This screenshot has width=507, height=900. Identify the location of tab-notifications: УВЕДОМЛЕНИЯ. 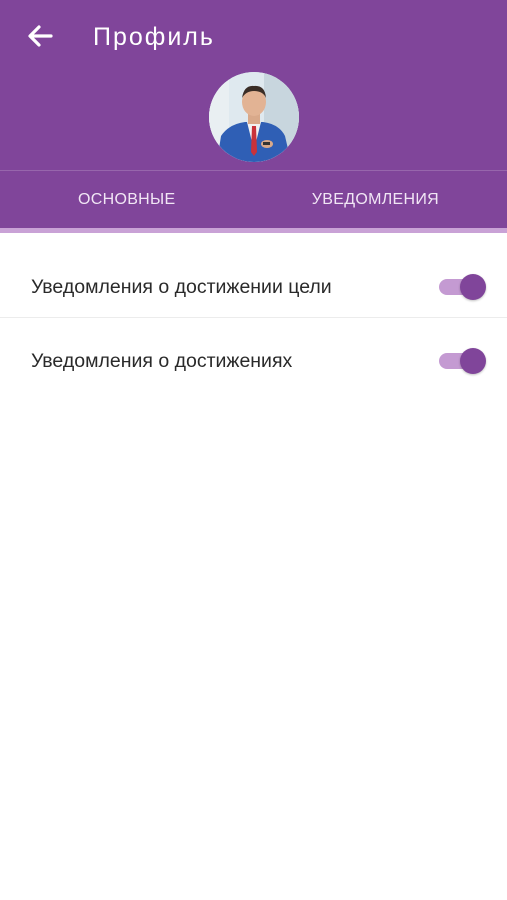
(379, 199).